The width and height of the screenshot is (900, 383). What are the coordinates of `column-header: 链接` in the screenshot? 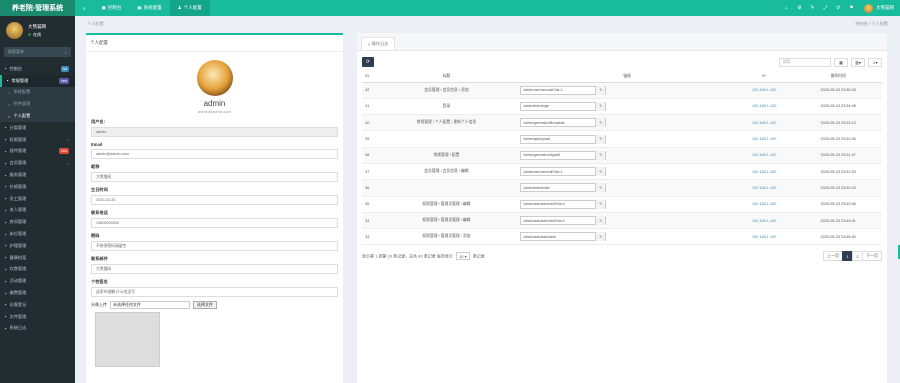 It's located at (627, 77).